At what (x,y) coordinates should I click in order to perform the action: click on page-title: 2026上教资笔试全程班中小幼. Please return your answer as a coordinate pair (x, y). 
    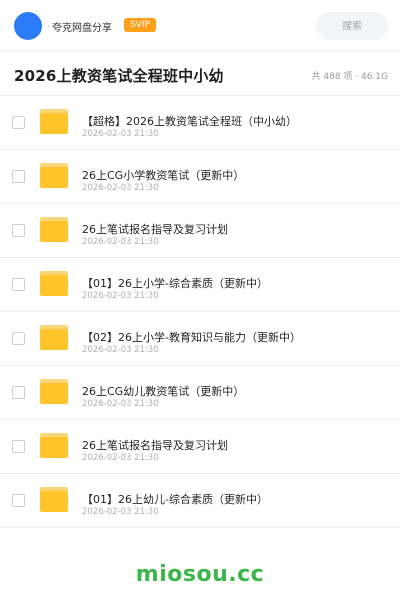
    Looking at the image, I should click on (119, 76).